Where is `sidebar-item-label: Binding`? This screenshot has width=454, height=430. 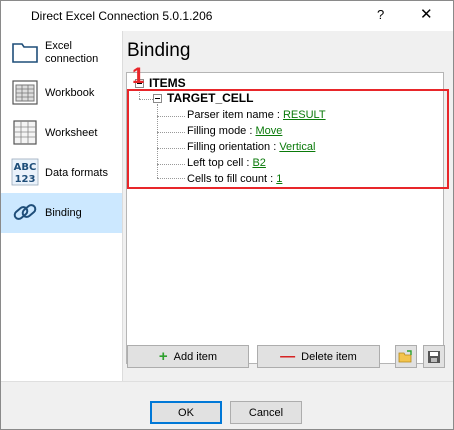 sidebar-item-label: Binding is located at coordinates (63, 212).